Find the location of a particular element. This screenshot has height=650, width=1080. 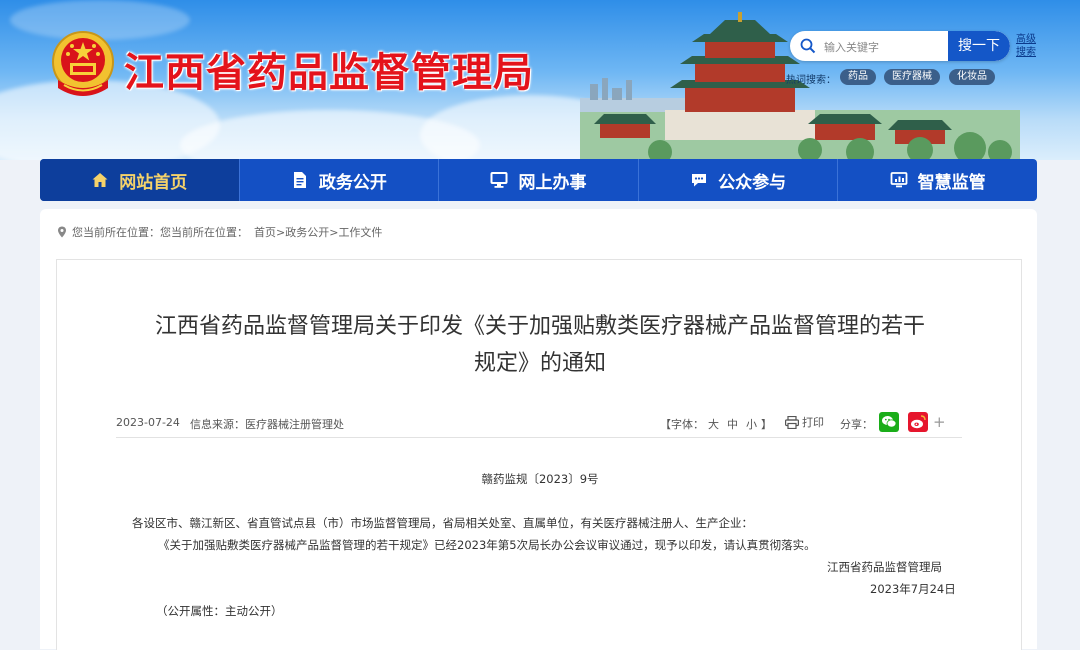

nav-item-public-participation: 公众参与 is located at coordinates (739, 180).